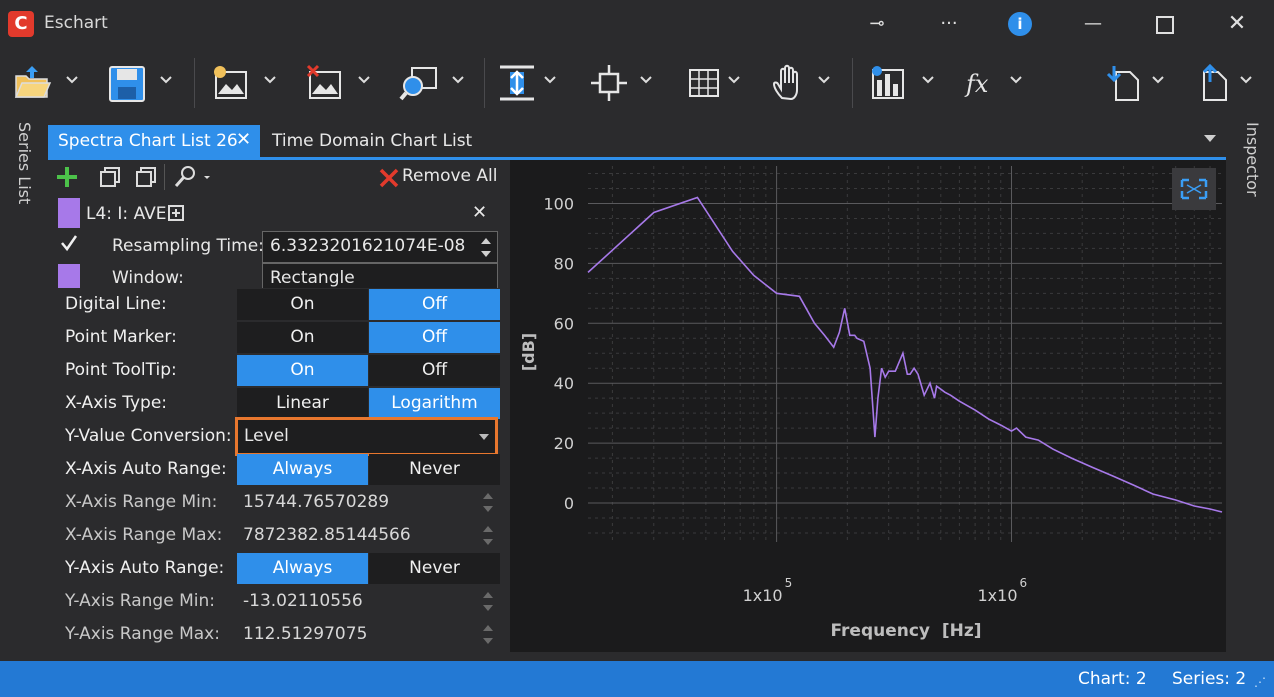 This screenshot has height=697, width=1274. I want to click on tab-list-dropdown-icon, so click(1210, 138).